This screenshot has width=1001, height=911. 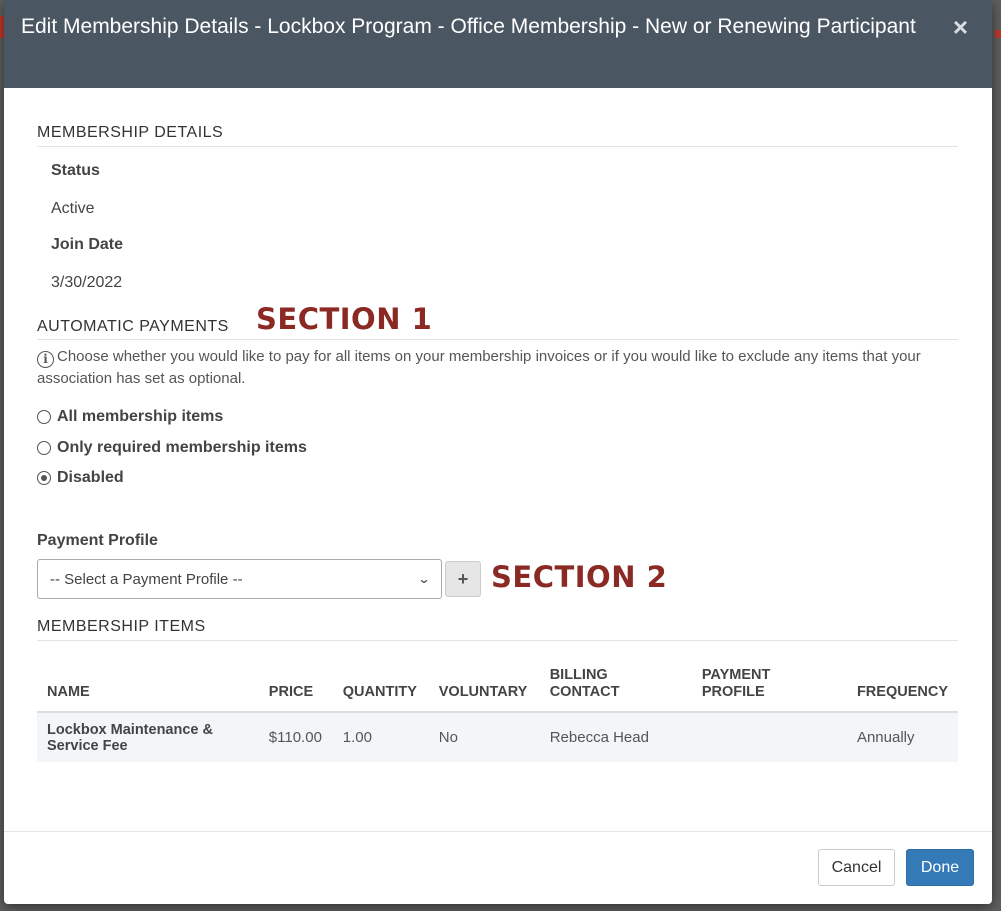 I want to click on membership-items-heading: MEMBERSHIP ITEMS, so click(x=497, y=629).